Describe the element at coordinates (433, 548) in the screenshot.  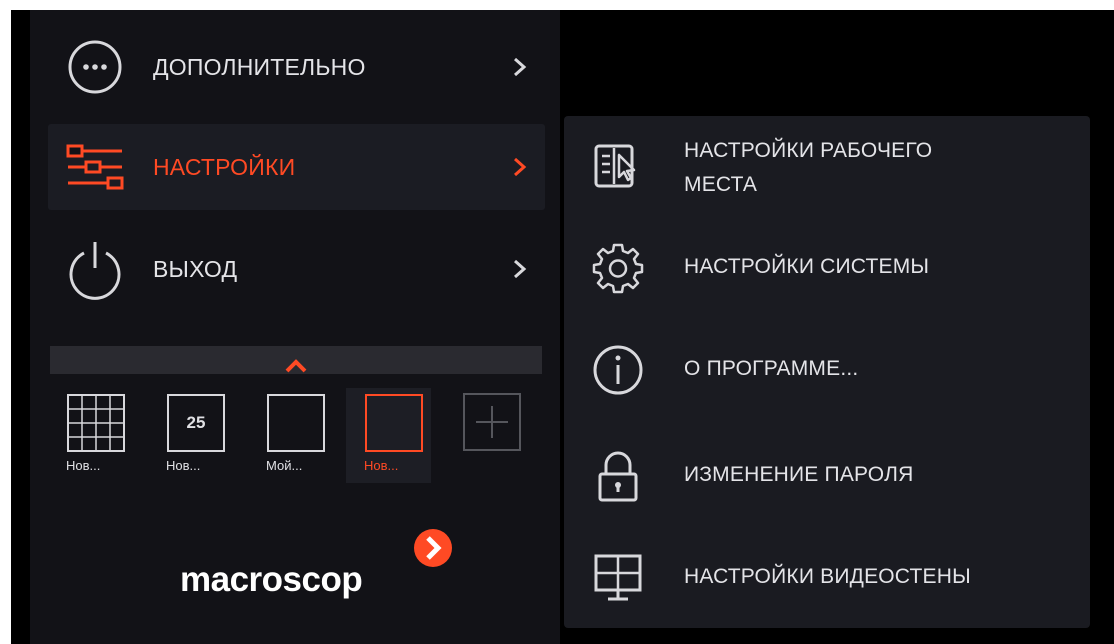
I see `chevron-right-badge-icon` at that location.